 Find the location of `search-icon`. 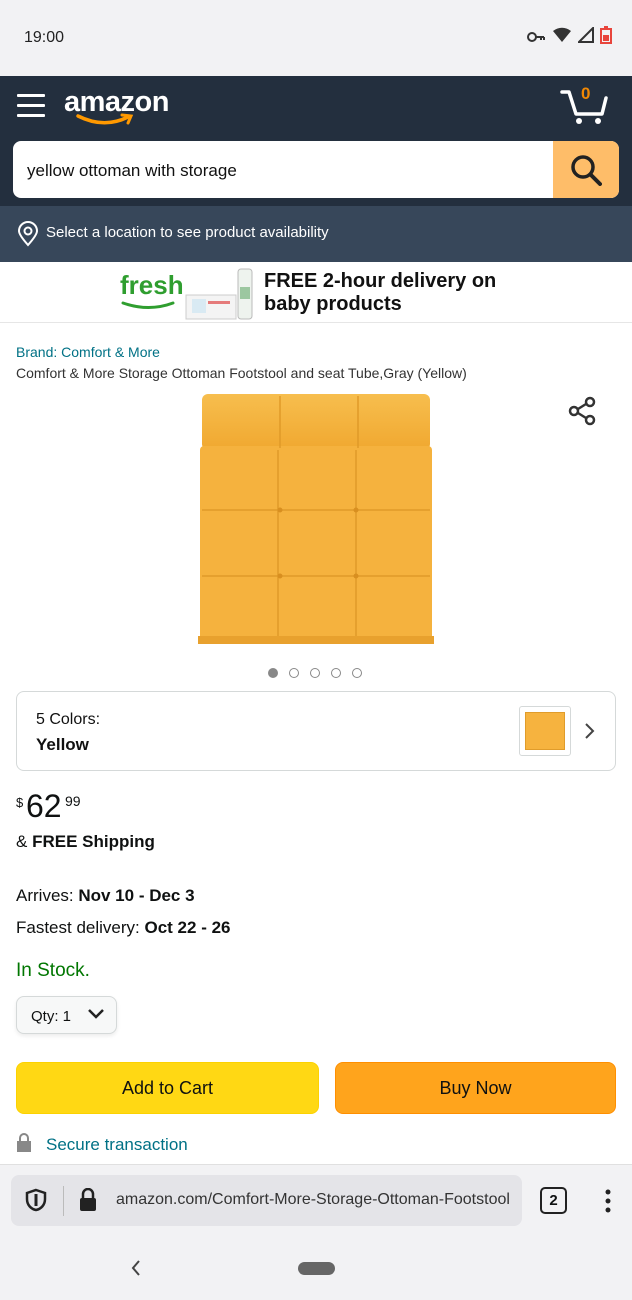

search-icon is located at coordinates (586, 170).